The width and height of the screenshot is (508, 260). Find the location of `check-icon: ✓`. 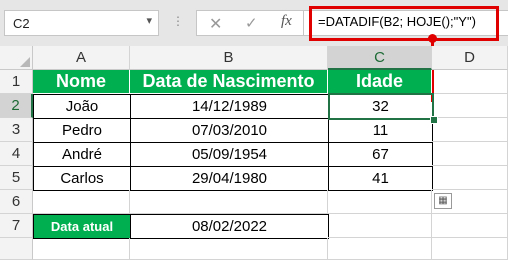

check-icon: ✓ is located at coordinates (251, 23).